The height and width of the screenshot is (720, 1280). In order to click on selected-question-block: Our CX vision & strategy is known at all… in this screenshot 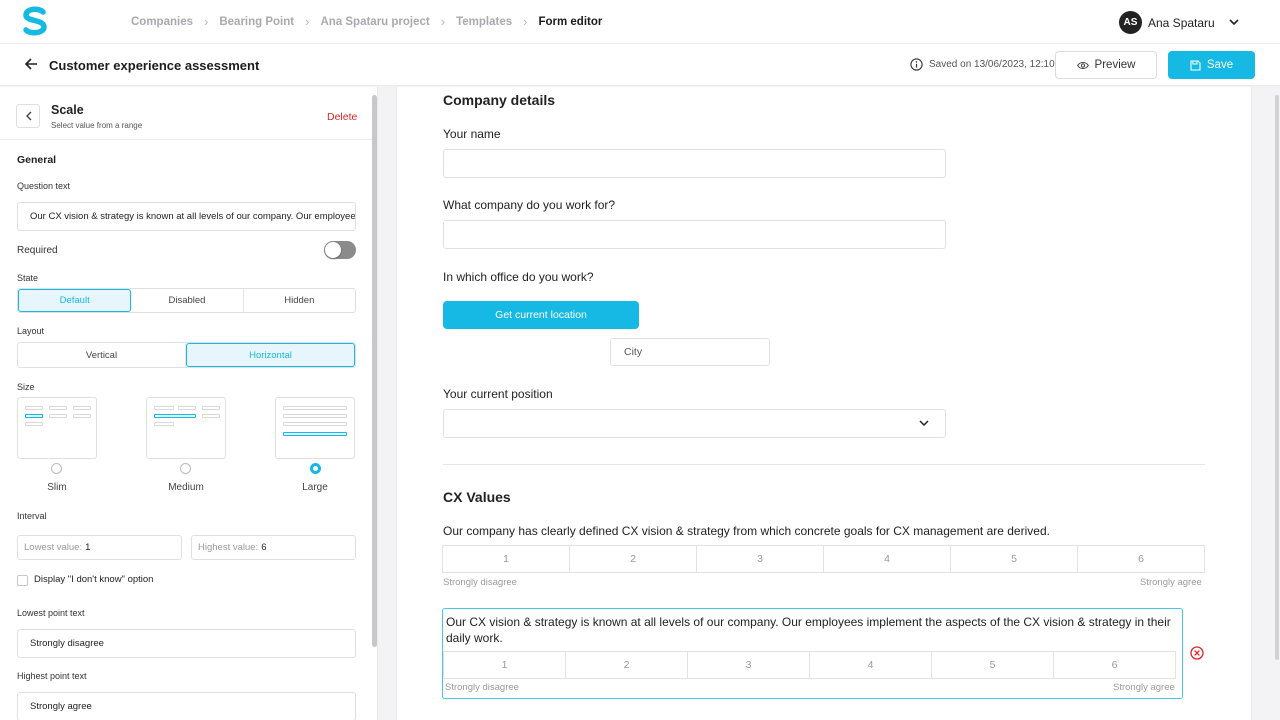, I will do `click(812, 653)`.